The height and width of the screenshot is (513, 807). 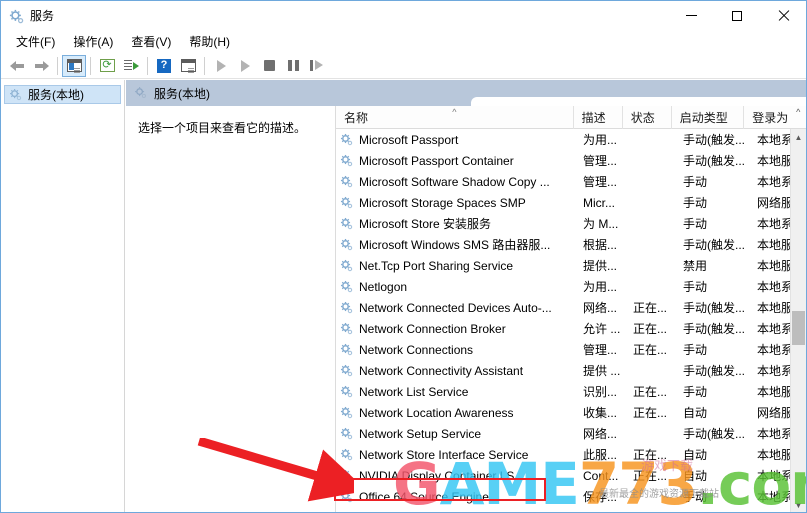 I want to click on export-list-button, so click(x=131, y=66).